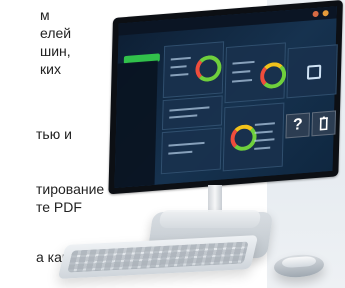 This screenshot has height=288, width=345. Describe the element at coordinates (70, 189) in the screenshot. I see `text-line-6: тирование` at that location.